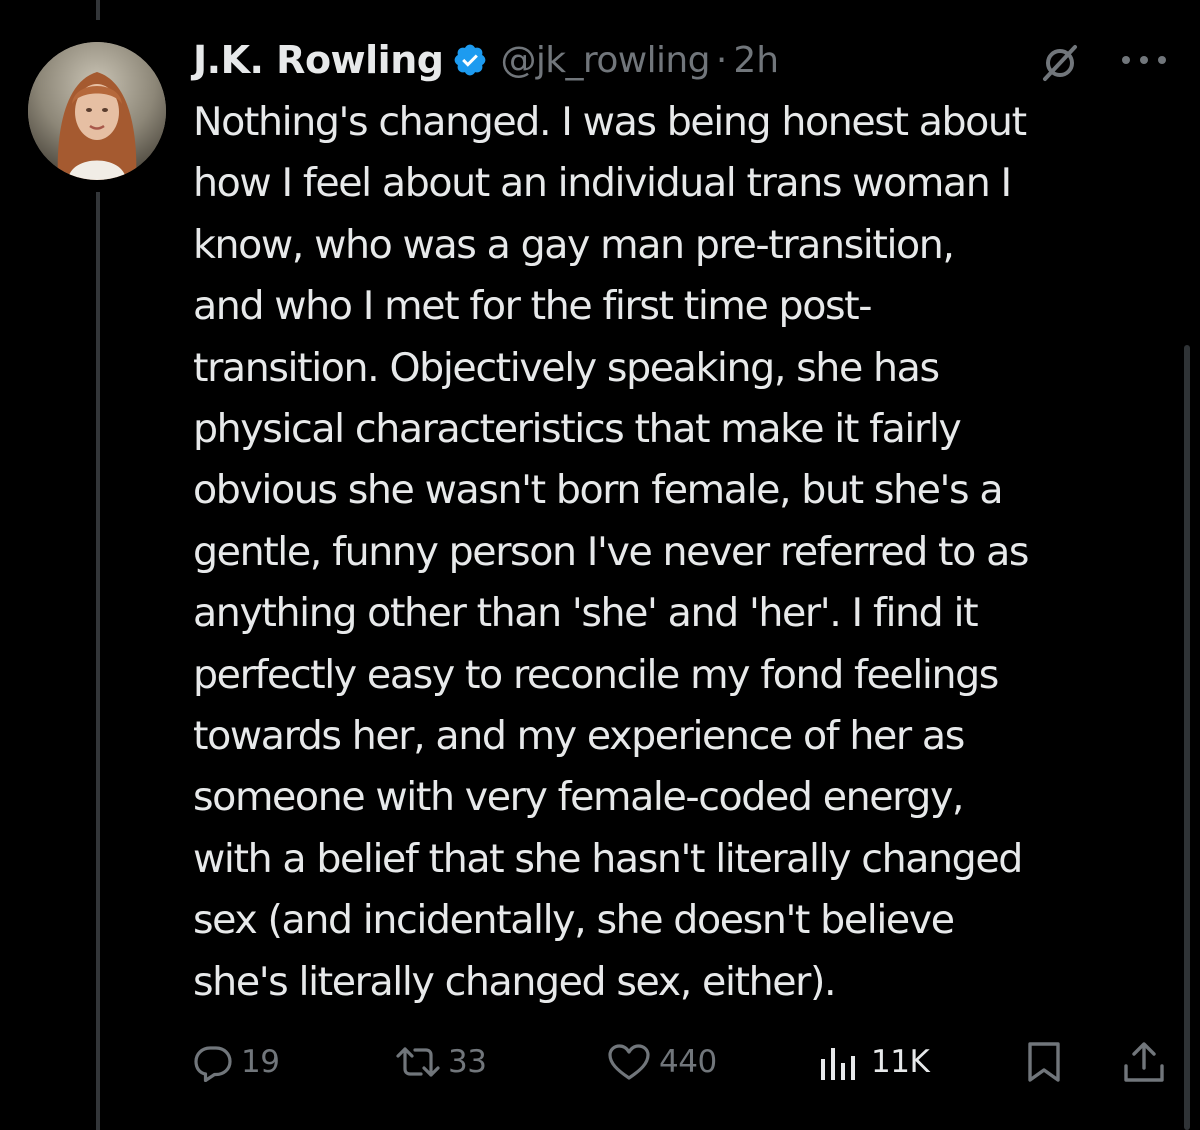 The width and height of the screenshot is (1200, 1130). What do you see at coordinates (605, 60) in the screenshot?
I see `author-handle: @jk_rowling` at bounding box center [605, 60].